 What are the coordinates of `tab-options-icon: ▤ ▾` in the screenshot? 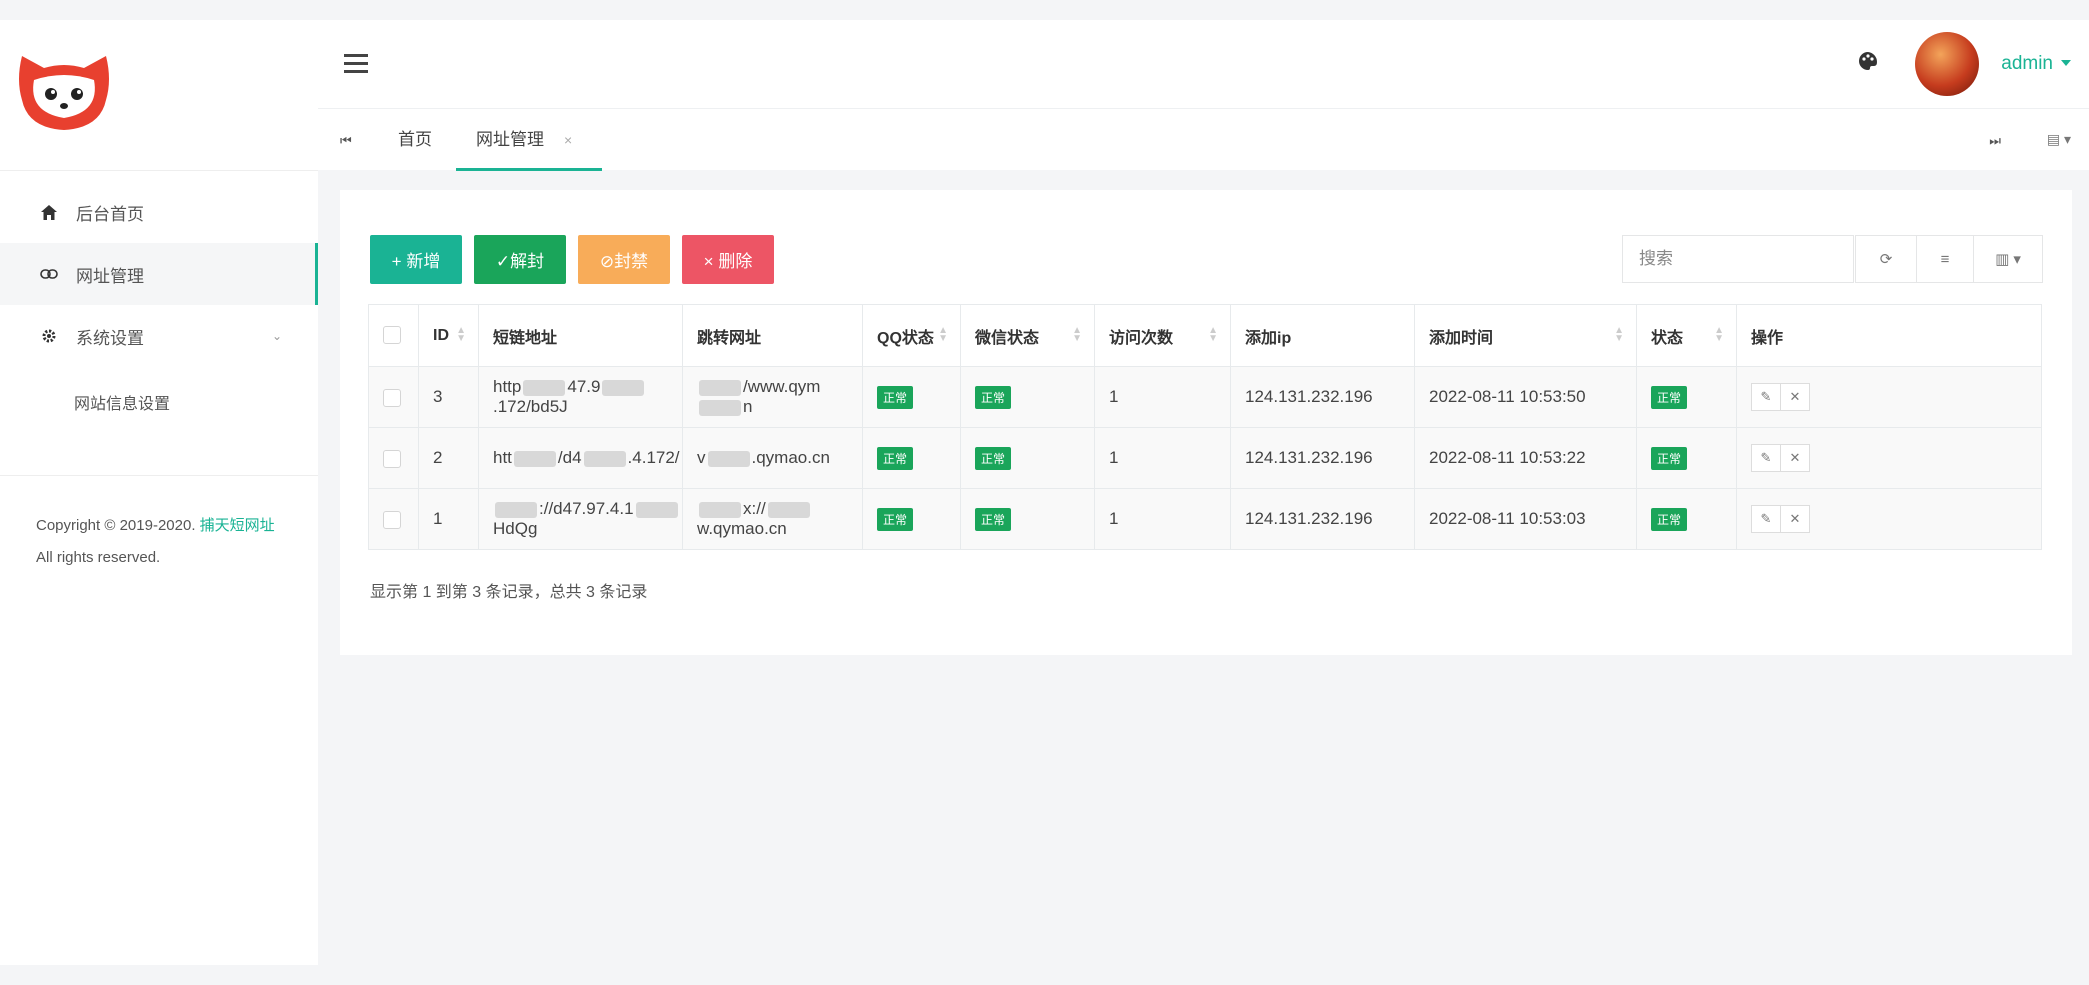 It's located at (2059, 139).